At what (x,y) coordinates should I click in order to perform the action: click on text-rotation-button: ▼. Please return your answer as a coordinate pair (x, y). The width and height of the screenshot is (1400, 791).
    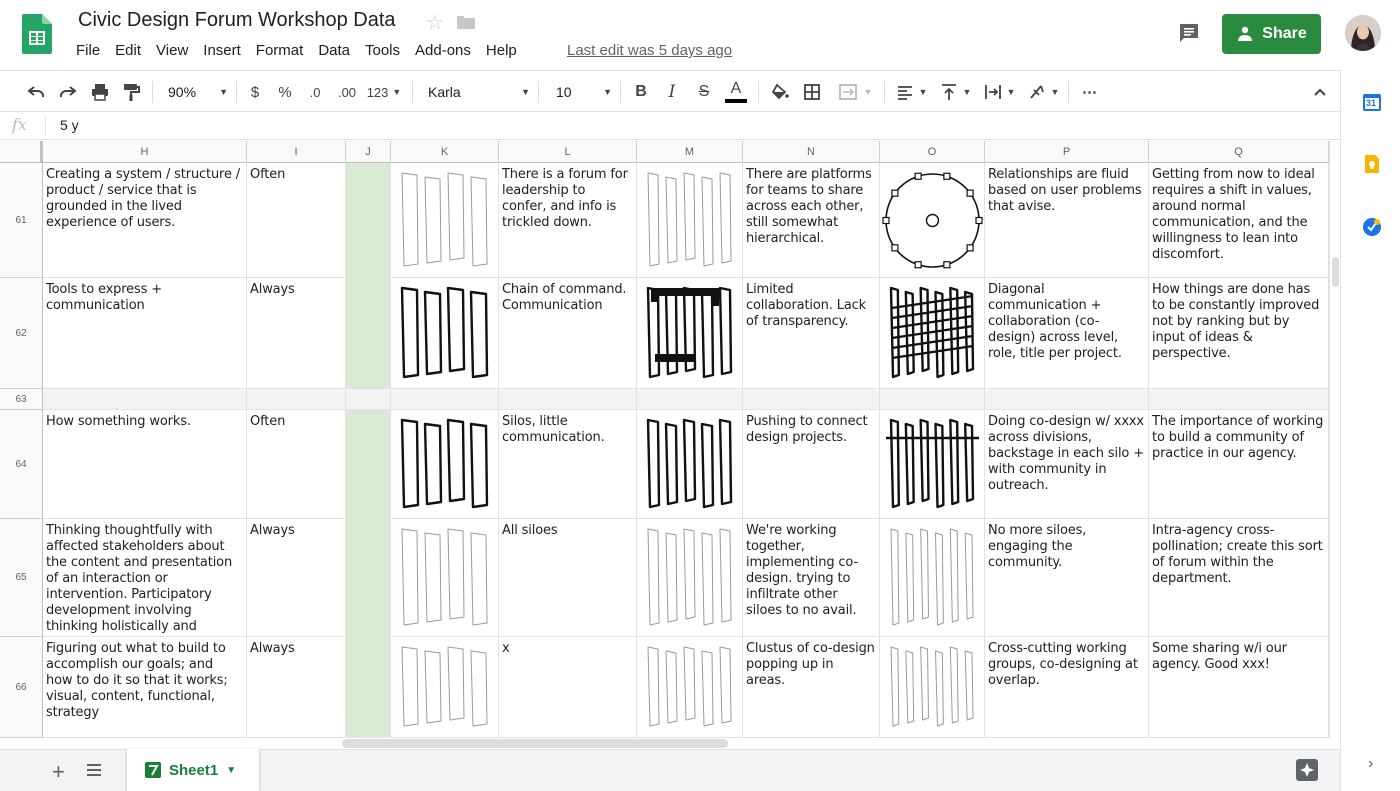
    Looking at the image, I should click on (1043, 92).